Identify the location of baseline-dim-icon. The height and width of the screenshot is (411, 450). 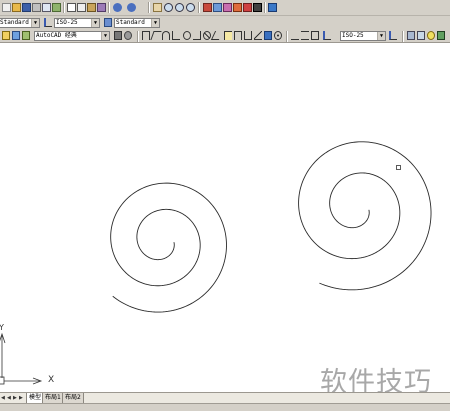
(238, 35).